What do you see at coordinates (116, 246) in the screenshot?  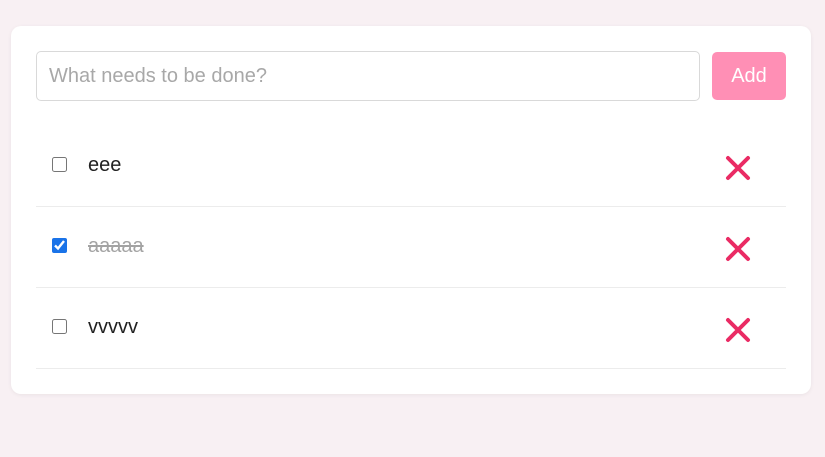 I see `todo-text: aaaaa` at bounding box center [116, 246].